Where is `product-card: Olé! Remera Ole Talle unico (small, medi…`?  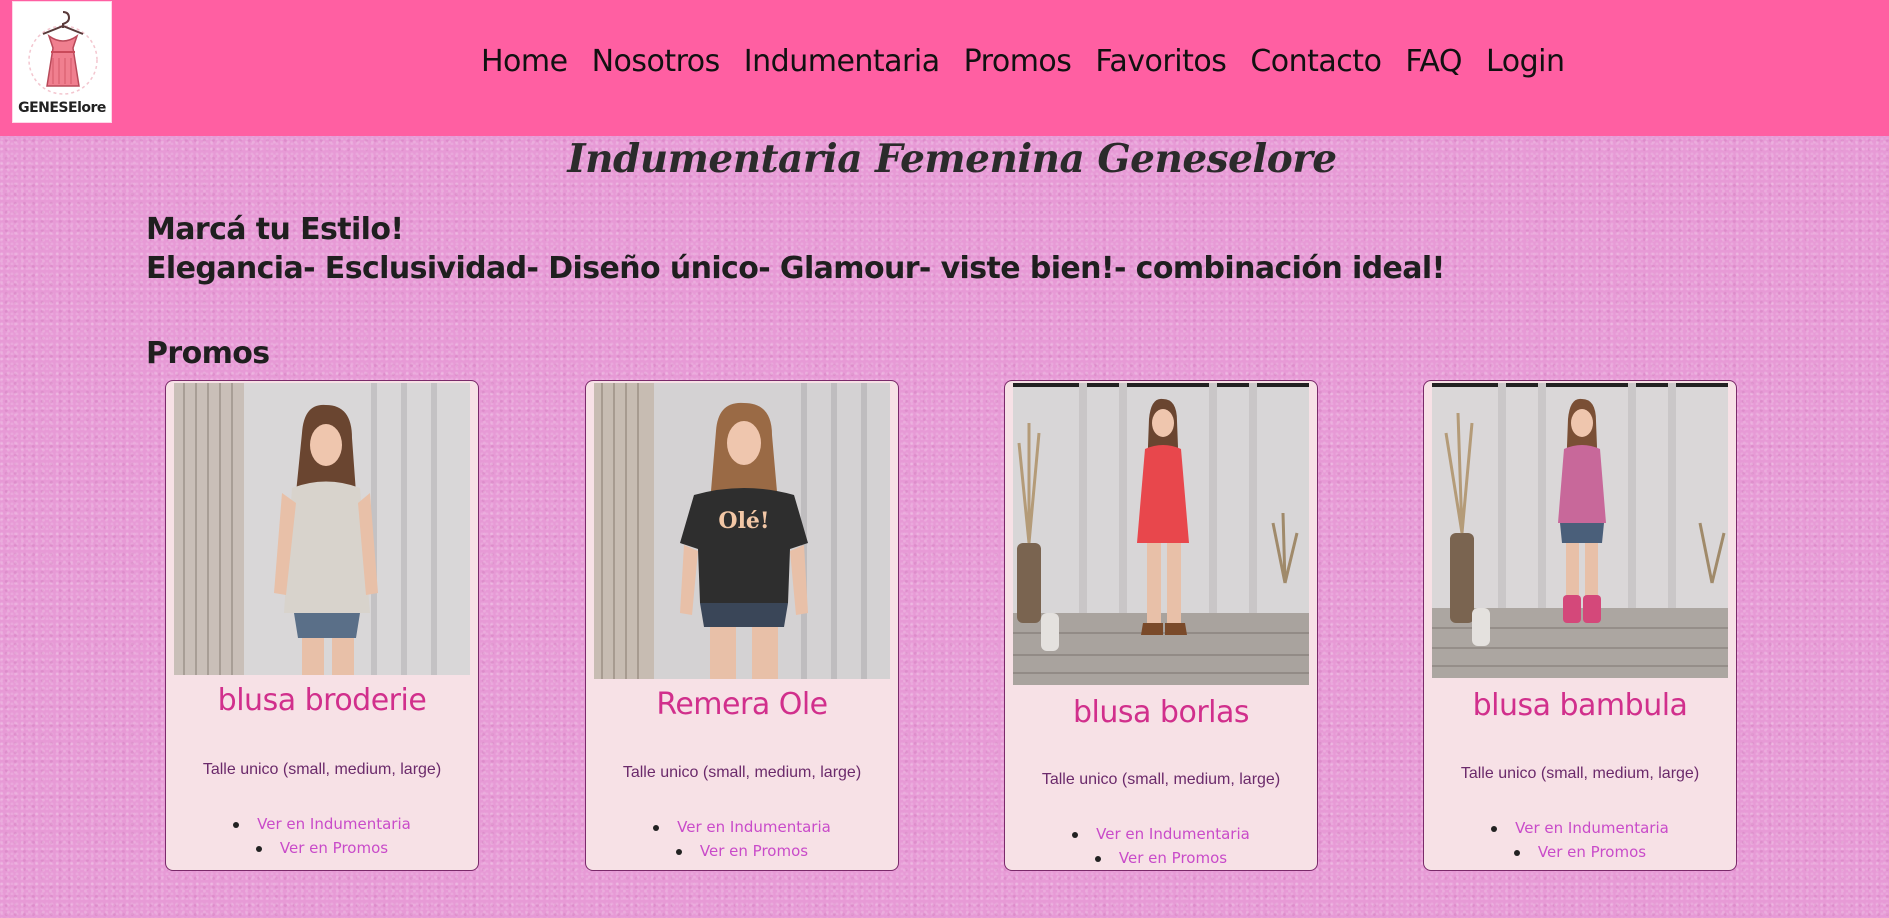 product-card: Olé! Remera Ole Talle unico (small, medi… is located at coordinates (742, 625).